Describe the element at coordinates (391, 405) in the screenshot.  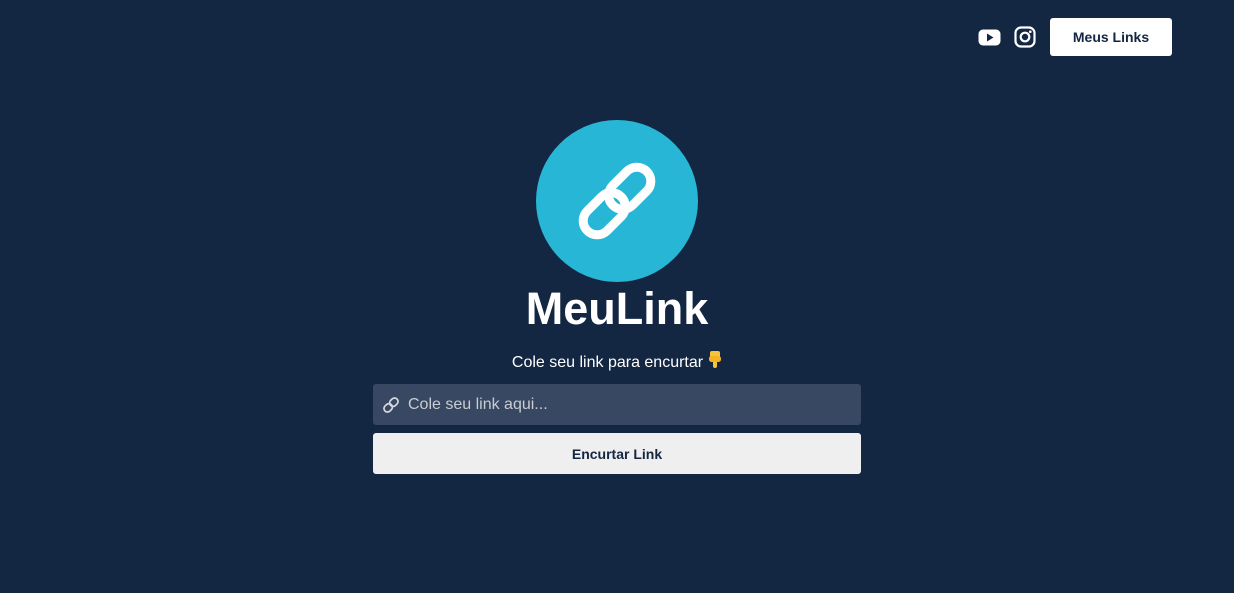
I see `link-icon` at that location.